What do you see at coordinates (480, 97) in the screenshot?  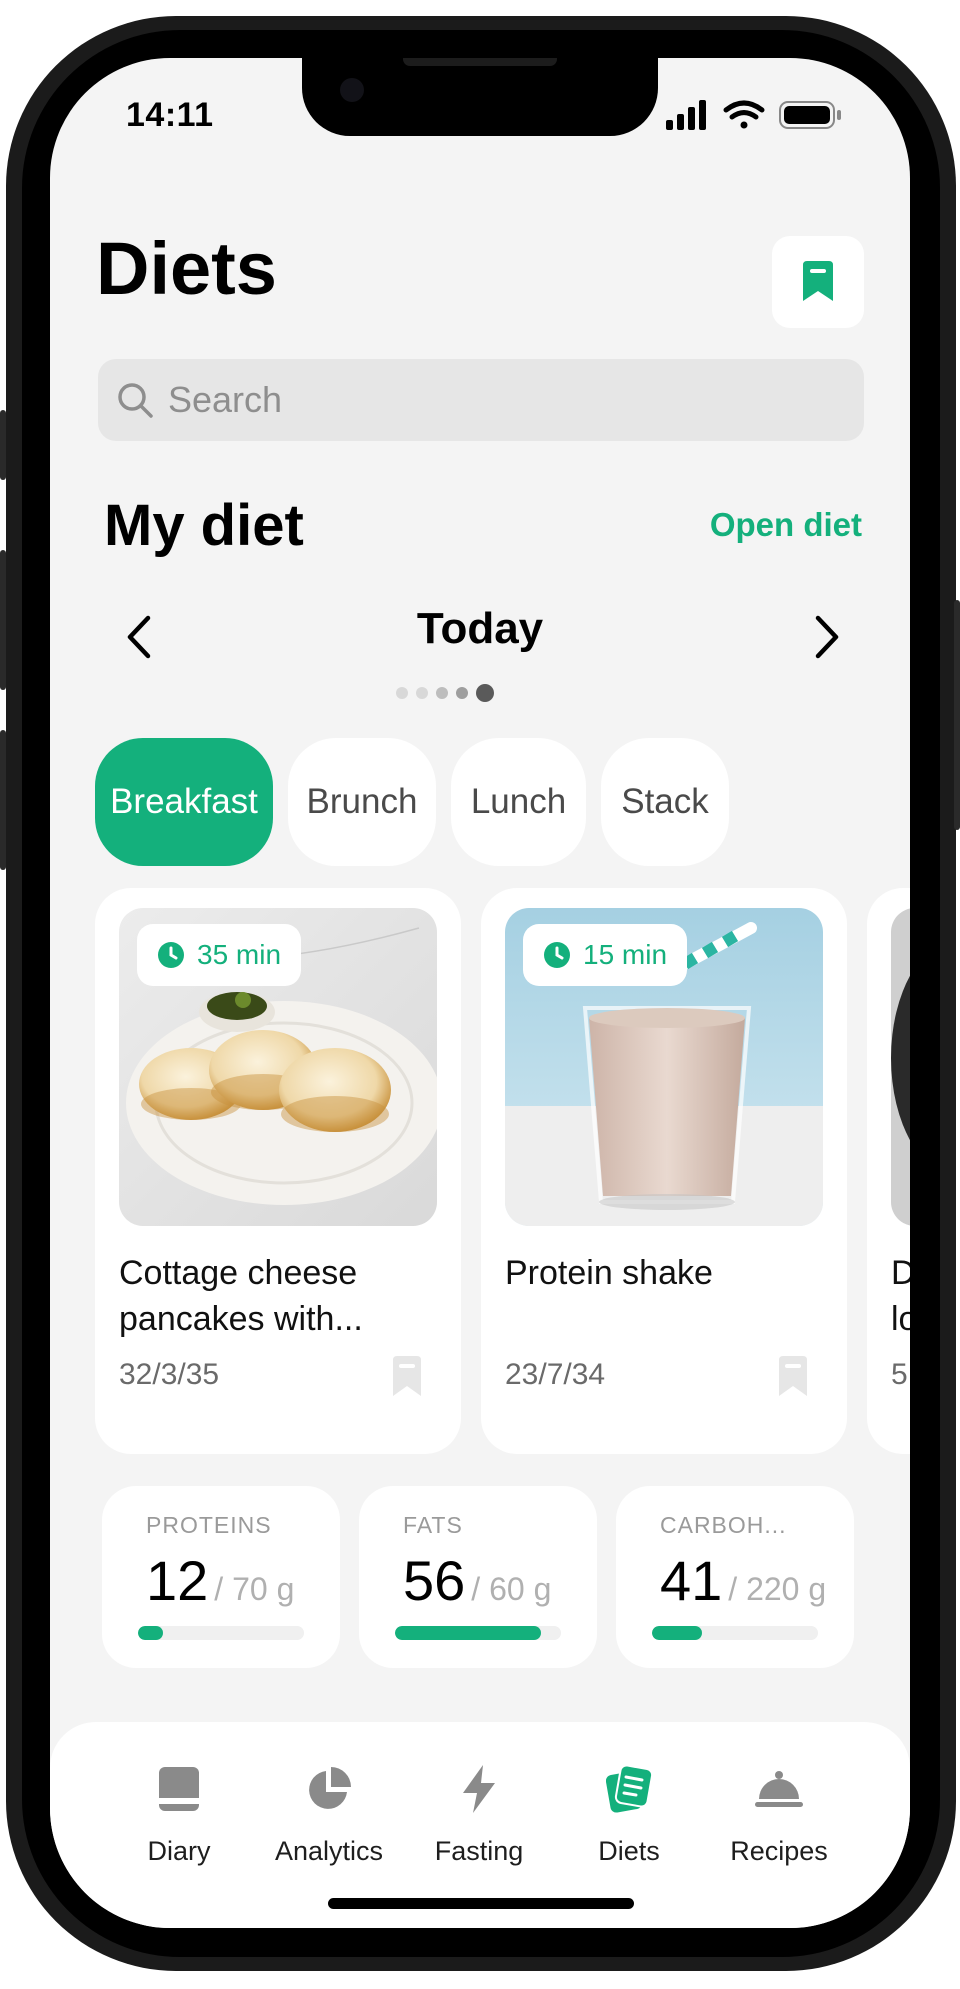 I see `notch` at bounding box center [480, 97].